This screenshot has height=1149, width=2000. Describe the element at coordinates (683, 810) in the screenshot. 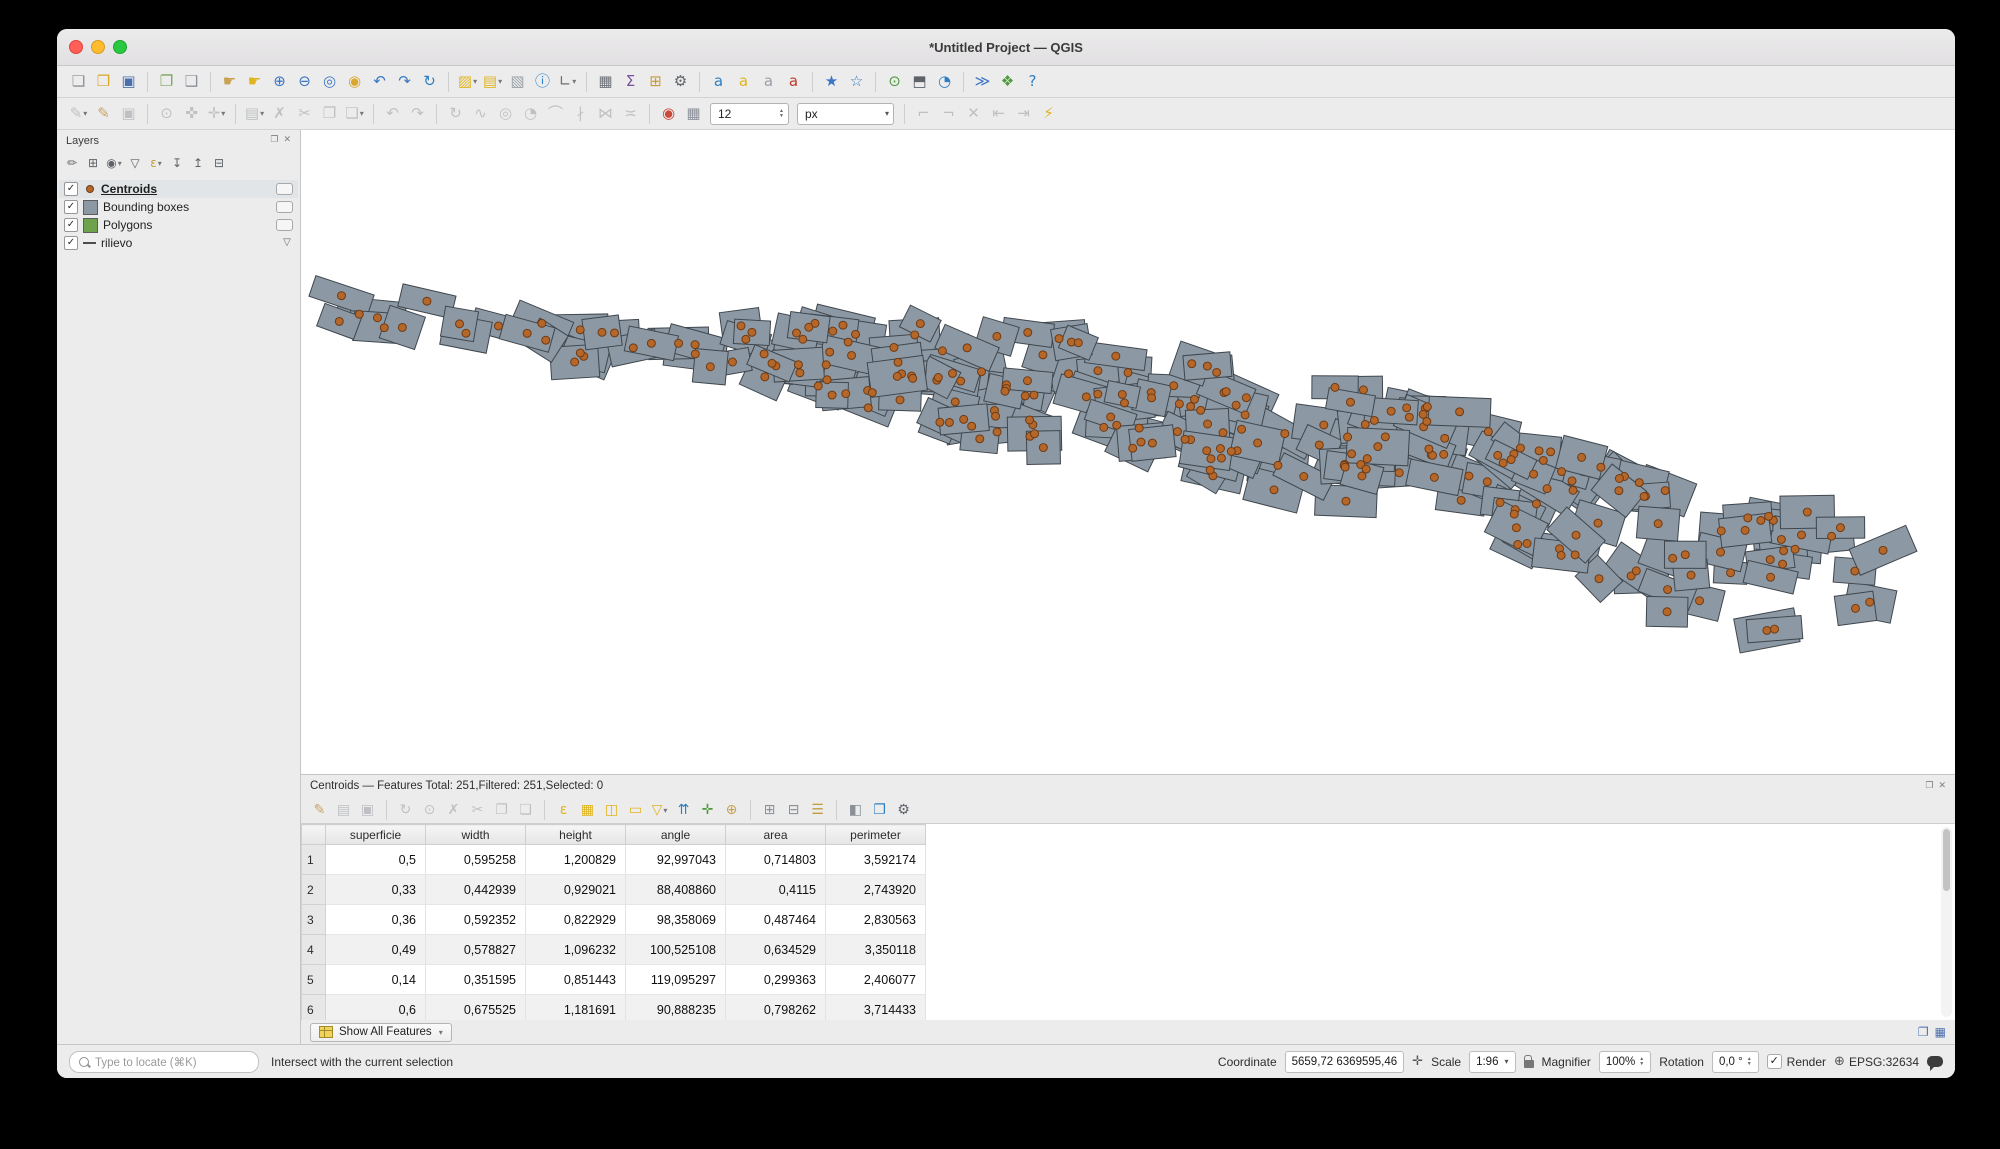

I see `move-selection-top-icon: ⇈` at that location.